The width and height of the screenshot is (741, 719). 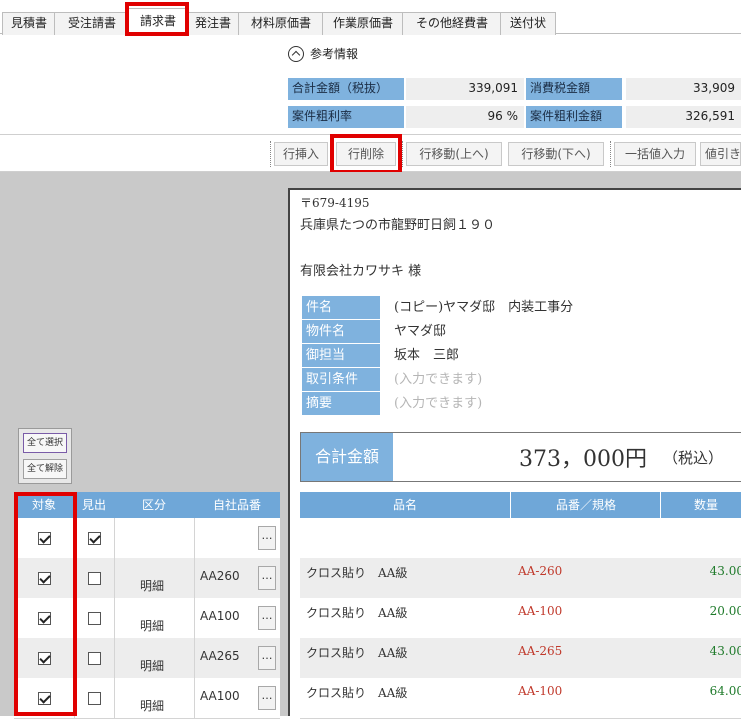 I want to click on discount-button: 値引き, so click(x=720, y=154).